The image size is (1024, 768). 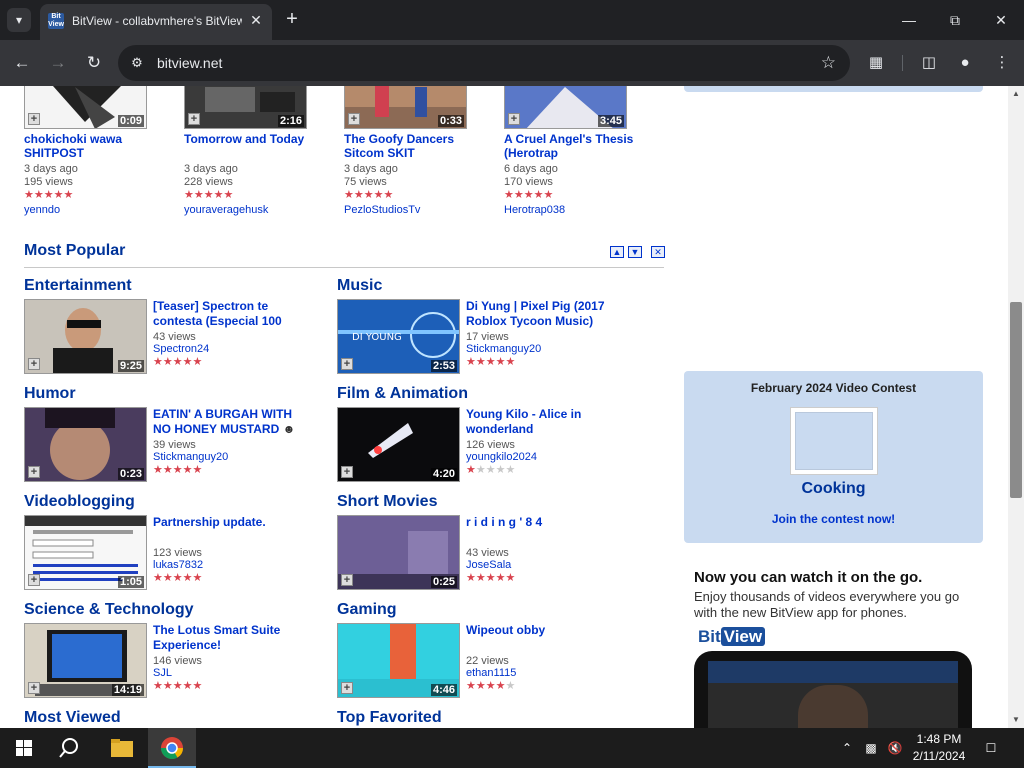 What do you see at coordinates (75, 250) in the screenshot?
I see `section-title: Most Popular` at bounding box center [75, 250].